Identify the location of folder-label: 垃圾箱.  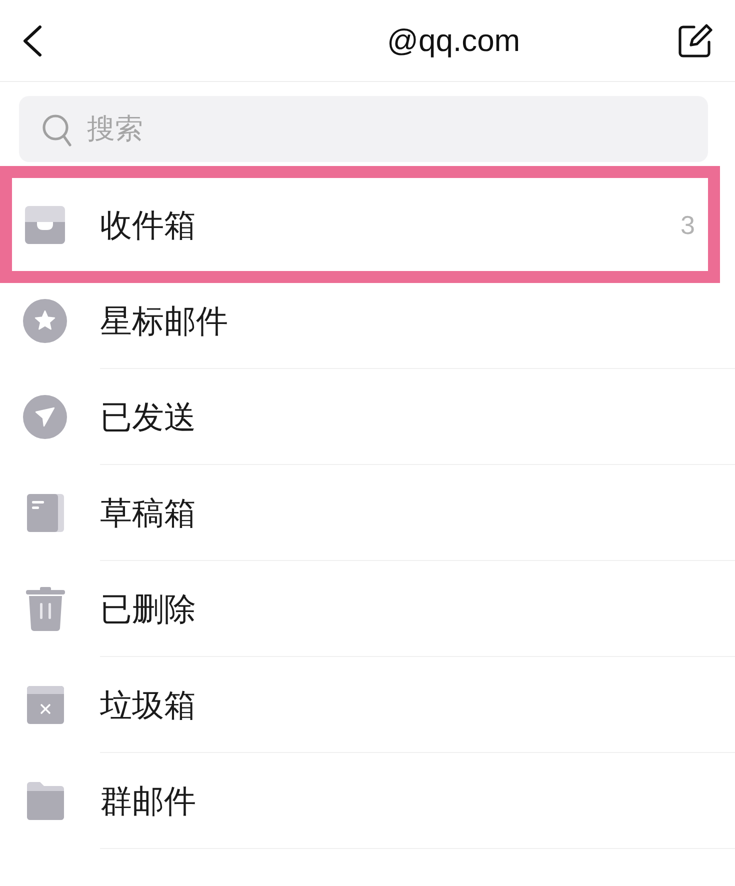
(148, 704).